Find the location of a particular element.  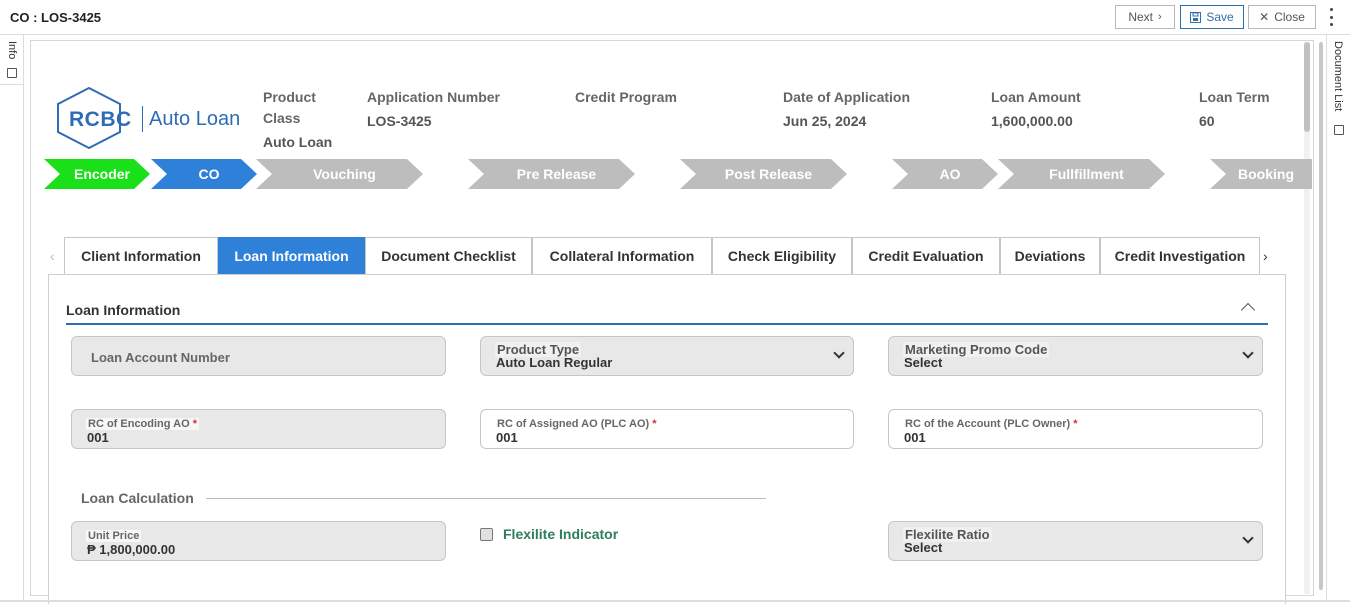

rc-encoding-ao-field: RC of Encoding AO * 001 is located at coordinates (258, 429).